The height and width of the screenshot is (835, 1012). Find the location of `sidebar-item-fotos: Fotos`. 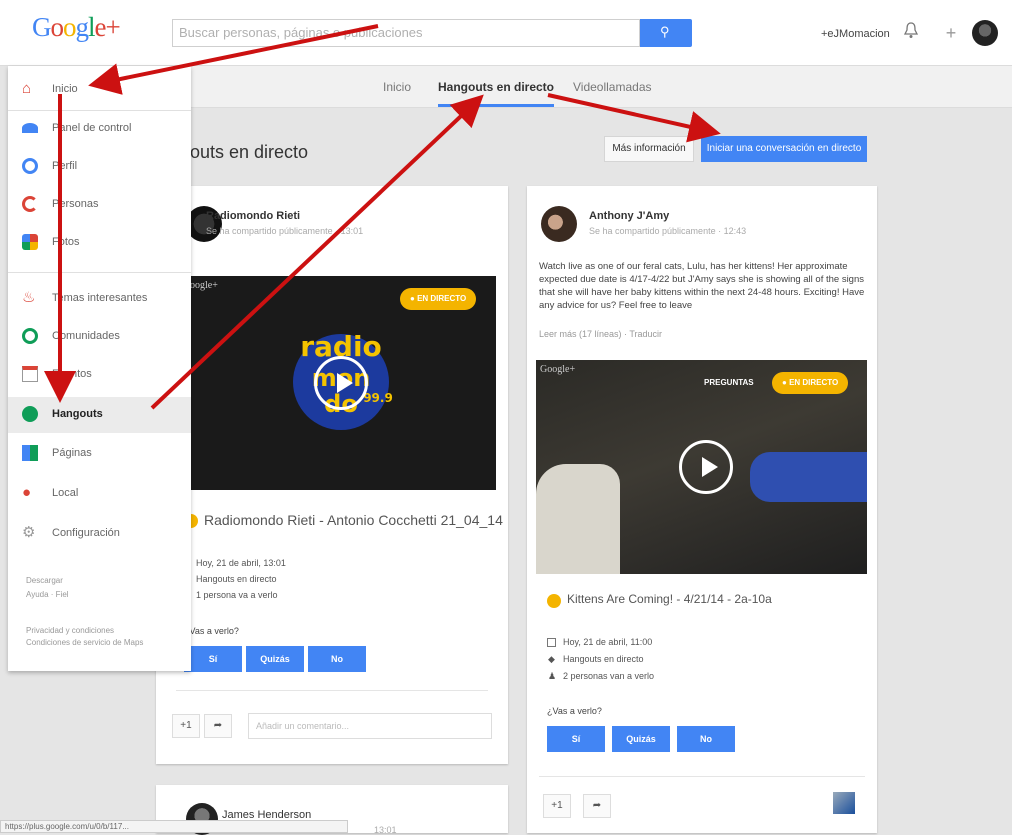

sidebar-item-fotos: Fotos is located at coordinates (99, 243).